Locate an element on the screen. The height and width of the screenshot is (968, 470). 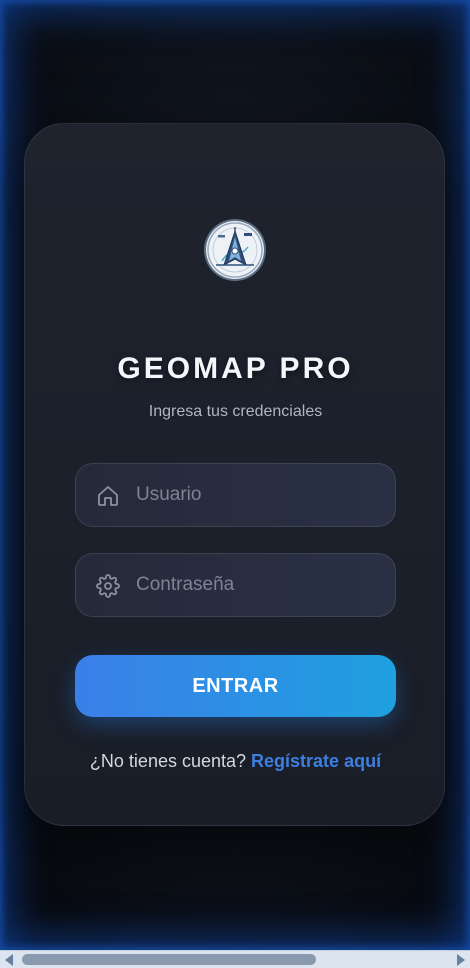
gear-icon is located at coordinates (108, 586).